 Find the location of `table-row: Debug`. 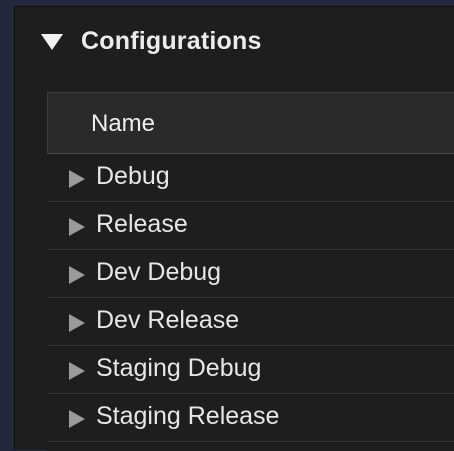

table-row: Debug is located at coordinates (250, 178).